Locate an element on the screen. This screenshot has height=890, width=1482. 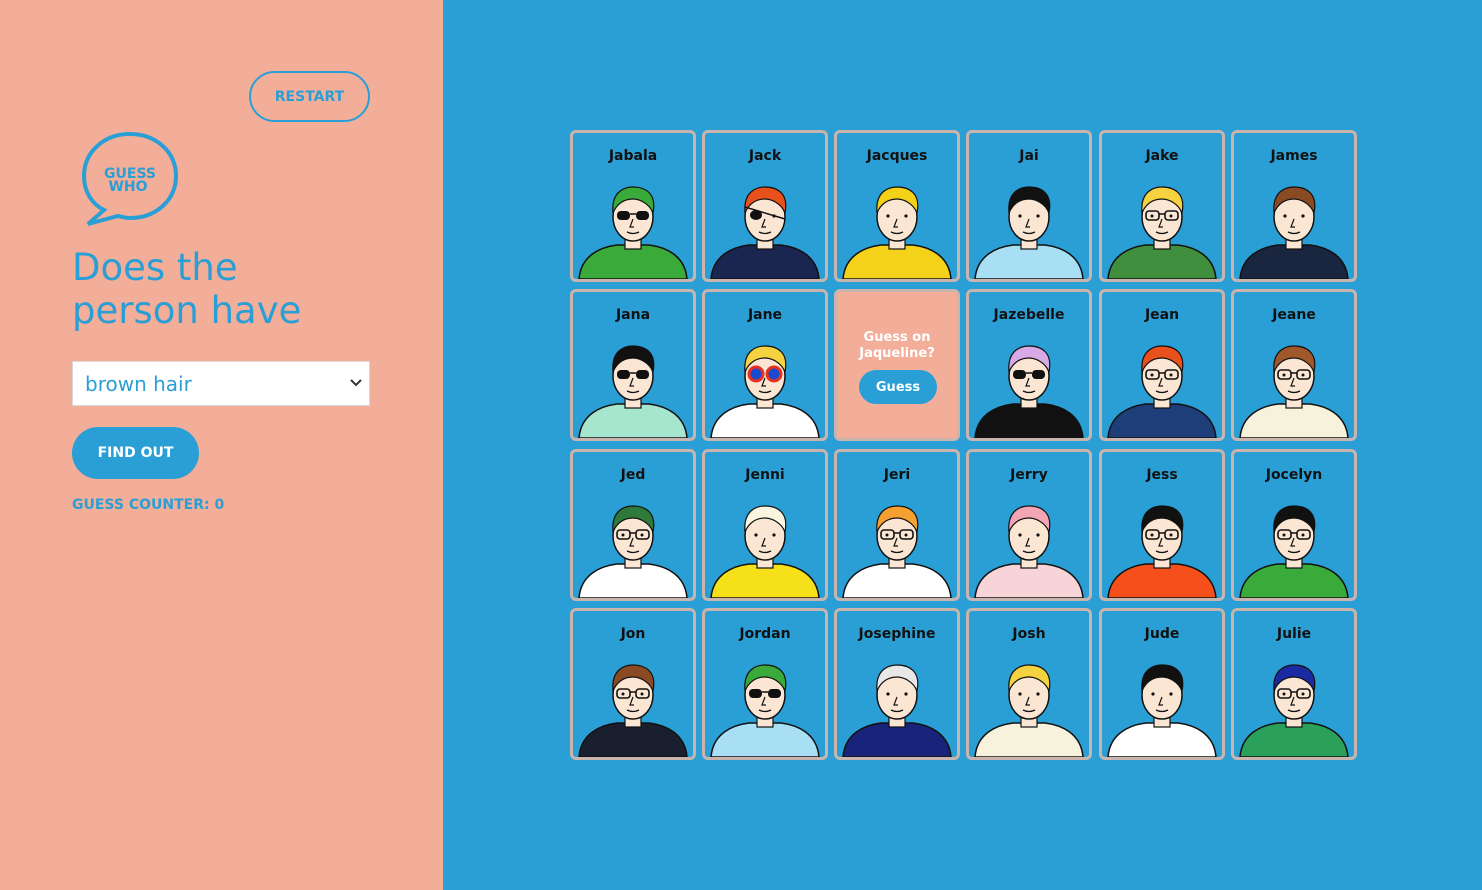
character-card-jacques: Jacques is located at coordinates (897, 206).